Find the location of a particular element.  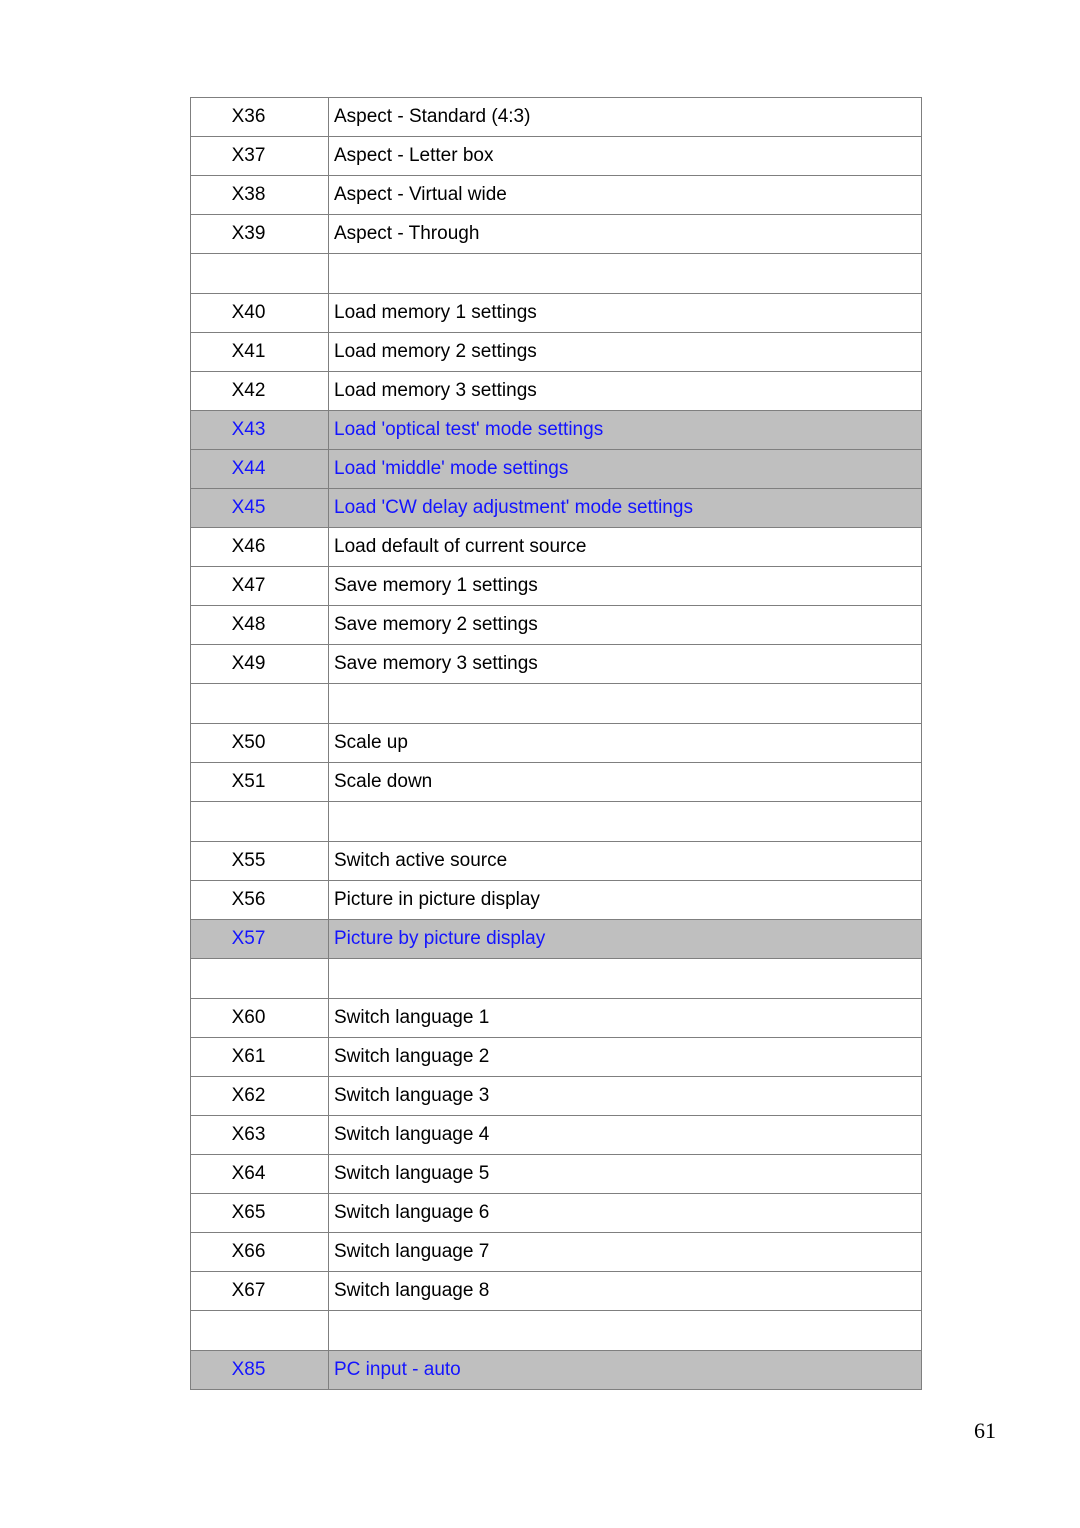

command-code-cell: X60 is located at coordinates (259, 1018).